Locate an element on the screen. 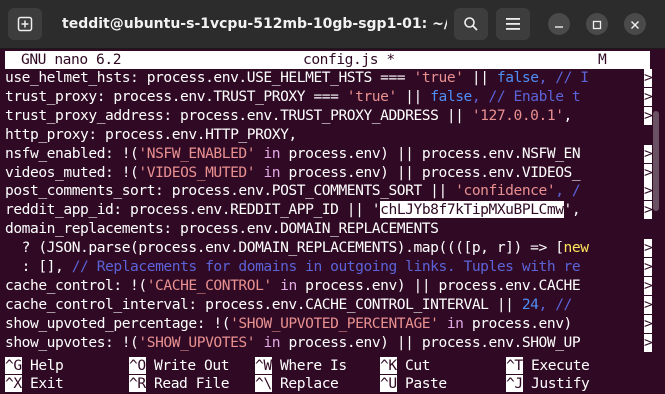 The image size is (665, 394). shortcut-label: Read File is located at coordinates (187, 383).